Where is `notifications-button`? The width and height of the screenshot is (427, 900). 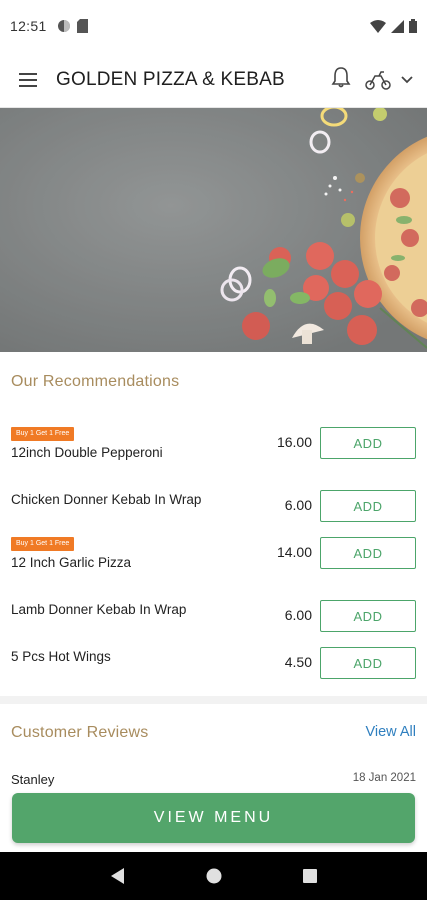 notifications-button is located at coordinates (341, 79).